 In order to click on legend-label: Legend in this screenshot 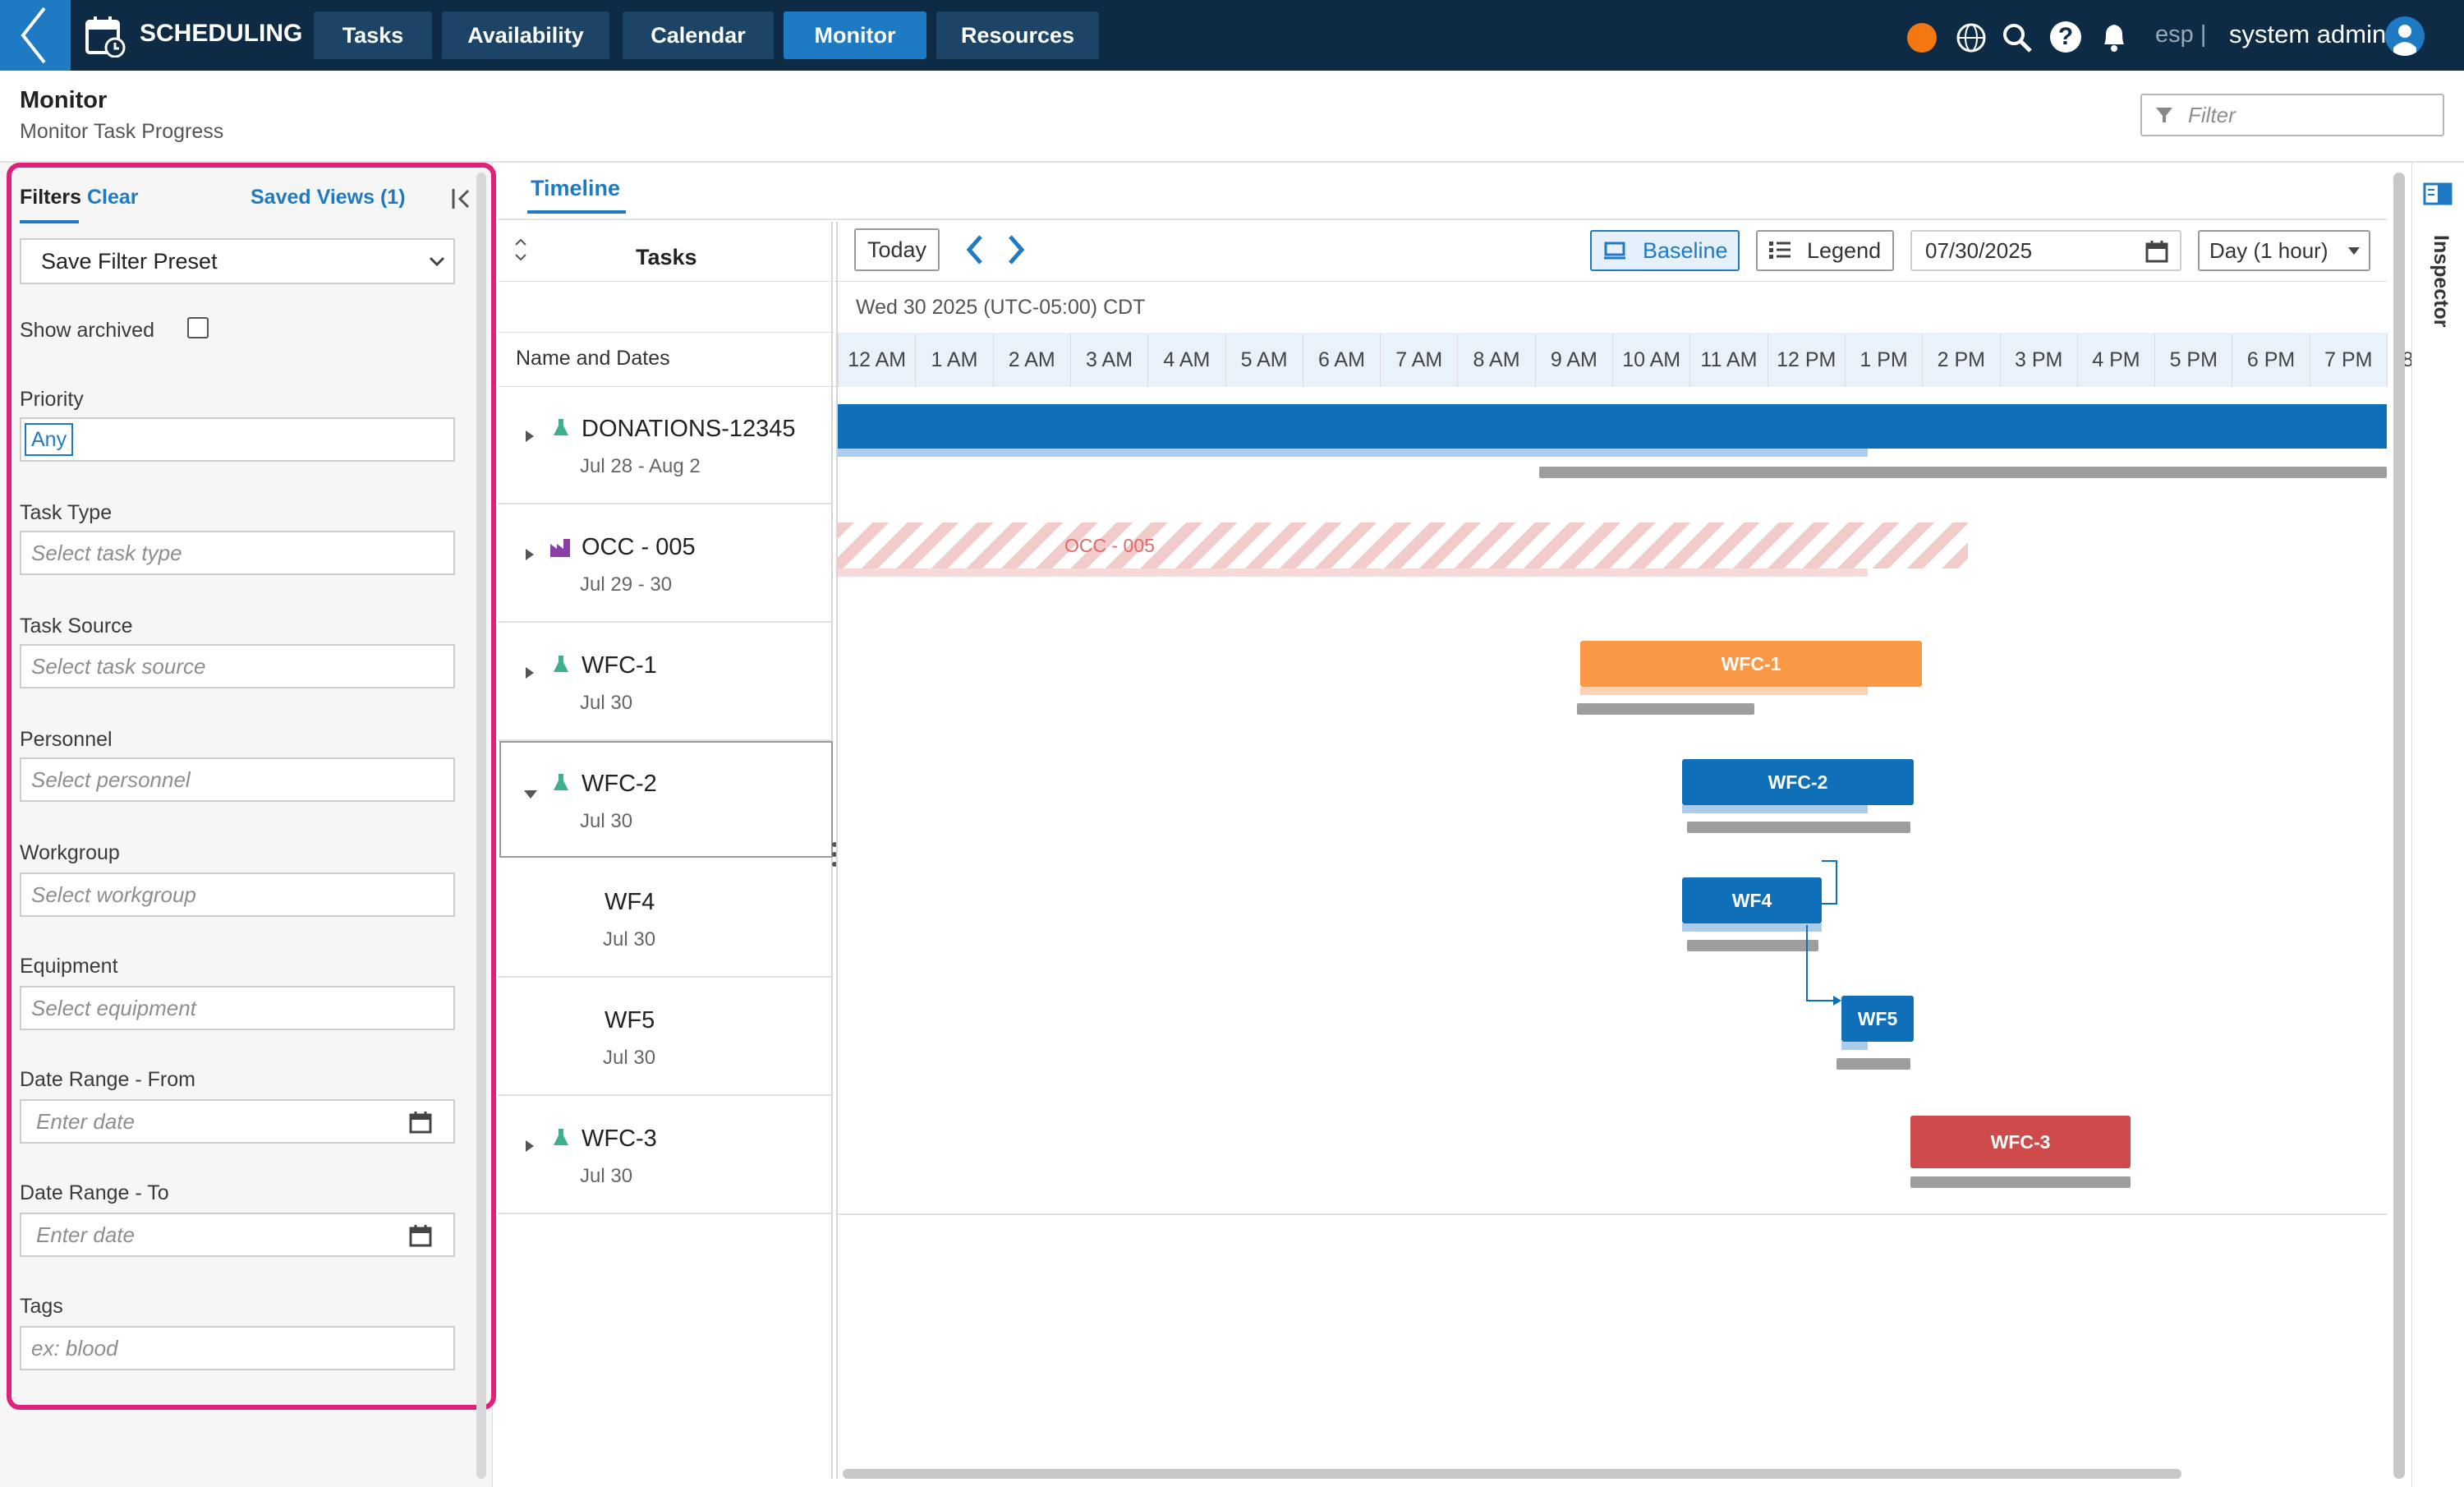, I will do `click(1844, 250)`.